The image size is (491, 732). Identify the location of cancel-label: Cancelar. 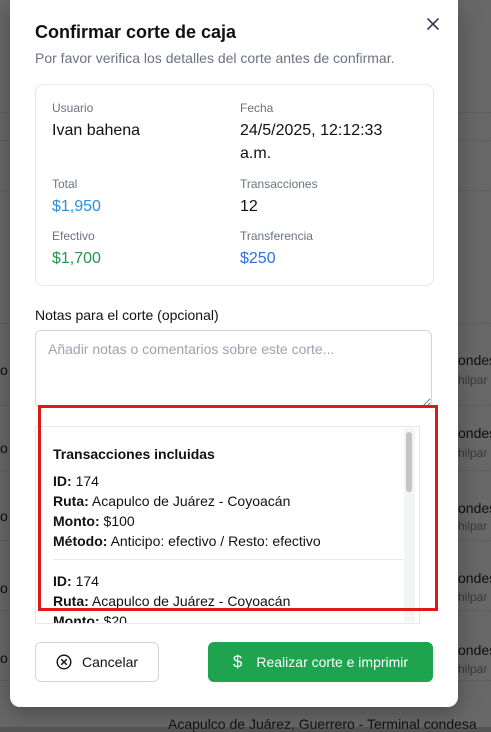
(110, 662).